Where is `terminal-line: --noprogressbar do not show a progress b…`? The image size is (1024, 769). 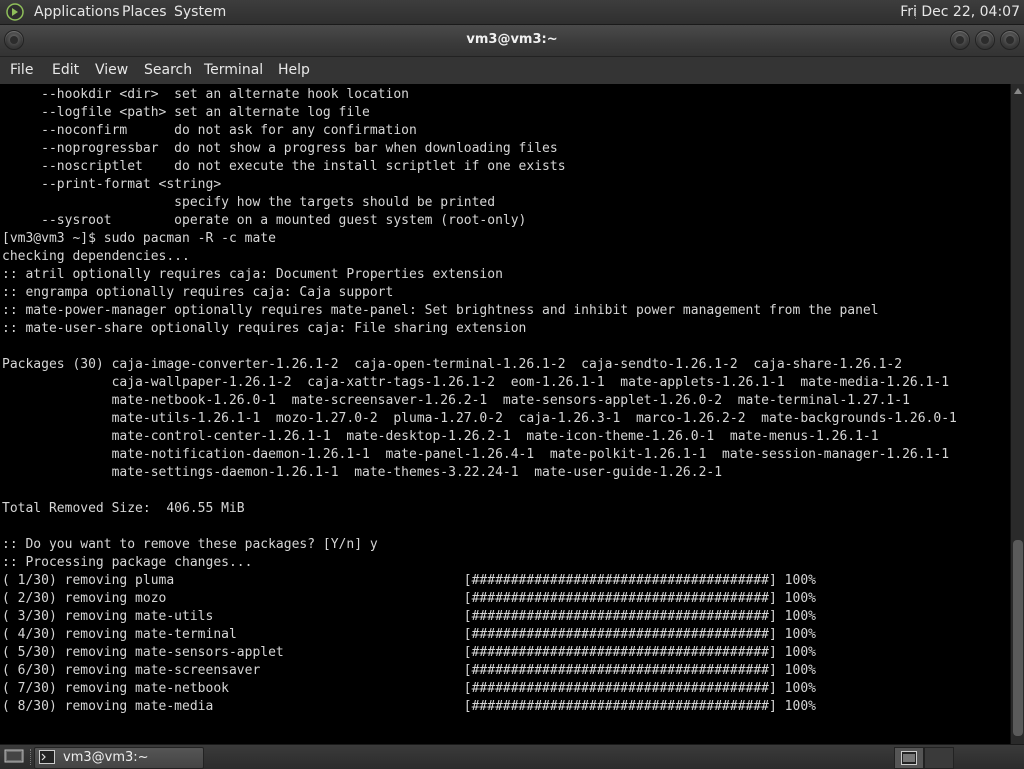 terminal-line: --noprogressbar do not show a progress b… is located at coordinates (280, 148).